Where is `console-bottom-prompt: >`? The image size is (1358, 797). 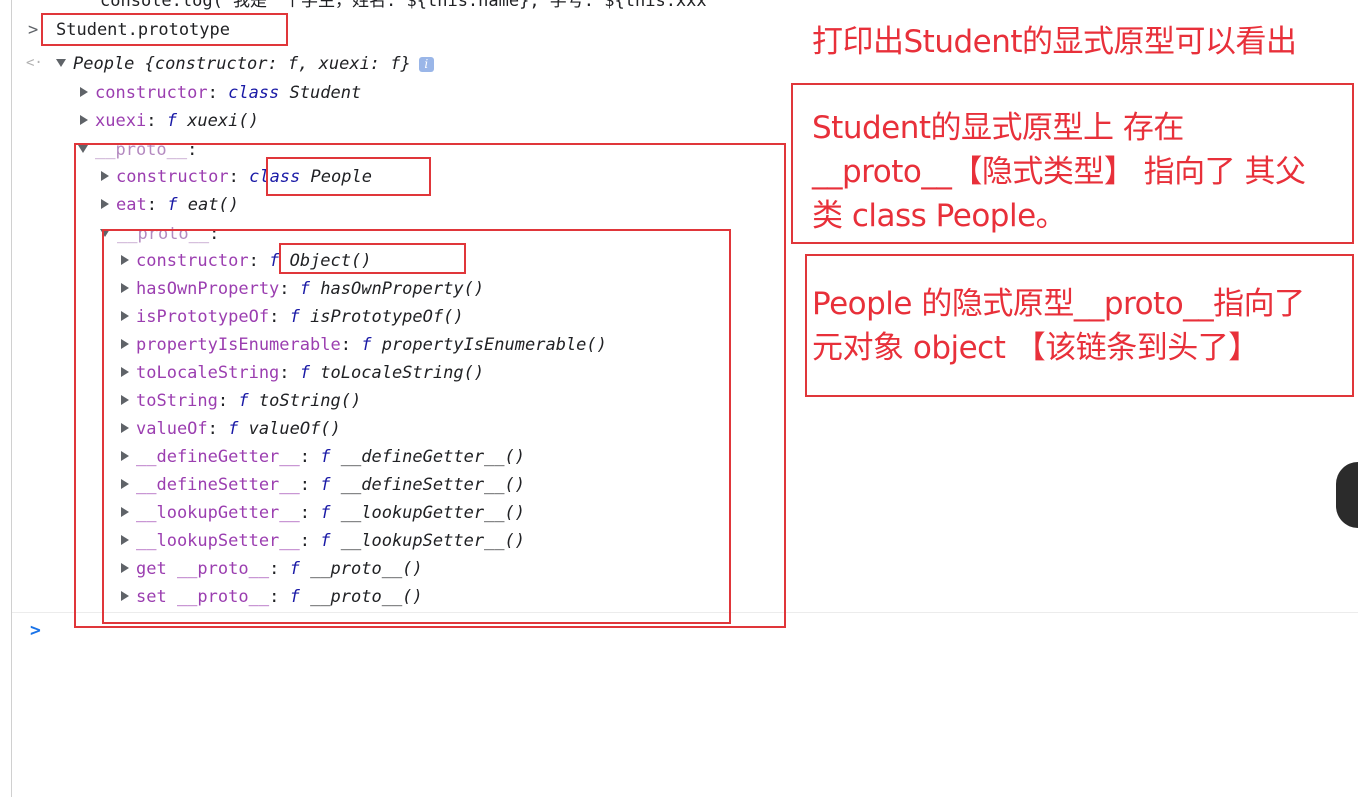
console-bottom-prompt: > is located at coordinates (35, 630).